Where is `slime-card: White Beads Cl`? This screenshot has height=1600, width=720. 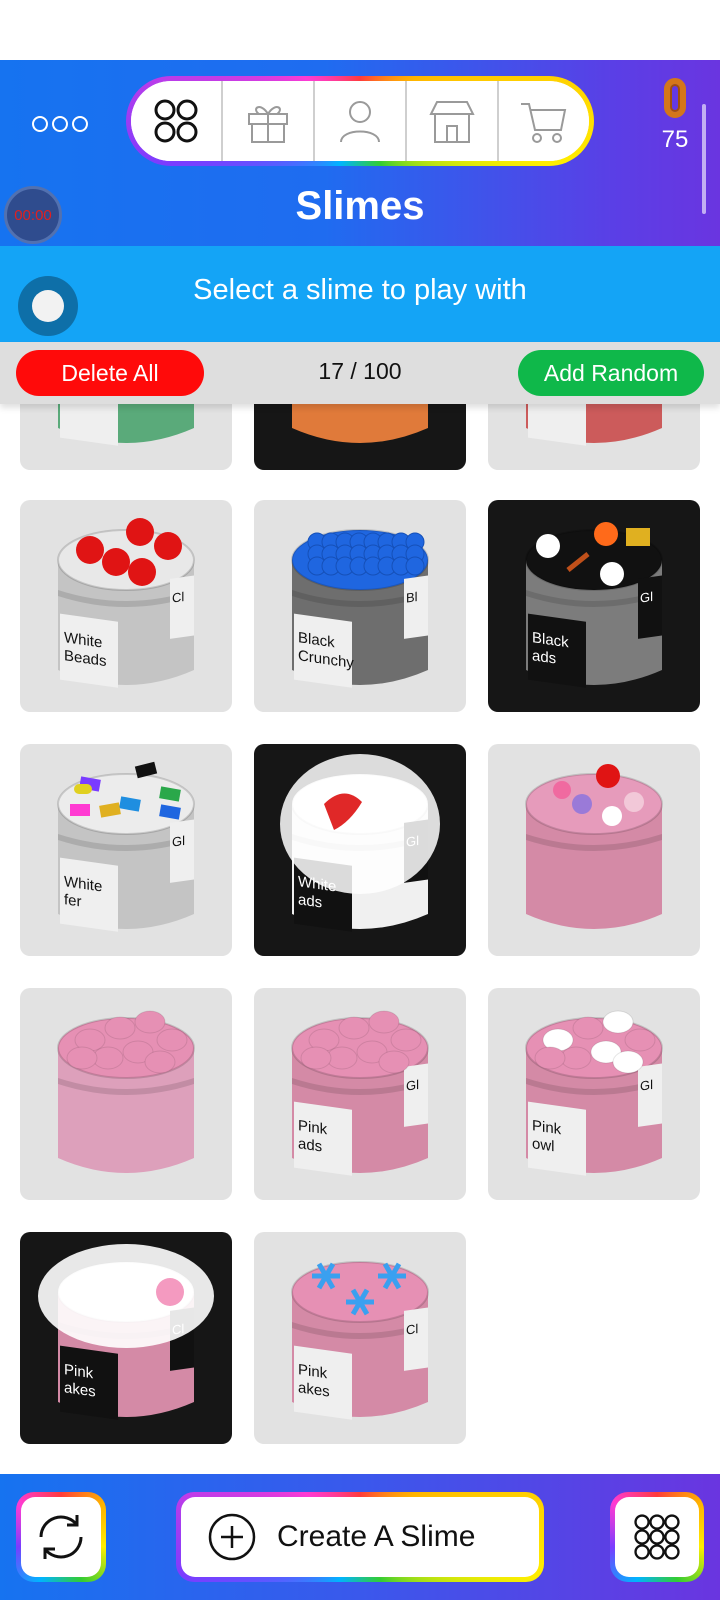
slime-card: White Beads Cl is located at coordinates (126, 606).